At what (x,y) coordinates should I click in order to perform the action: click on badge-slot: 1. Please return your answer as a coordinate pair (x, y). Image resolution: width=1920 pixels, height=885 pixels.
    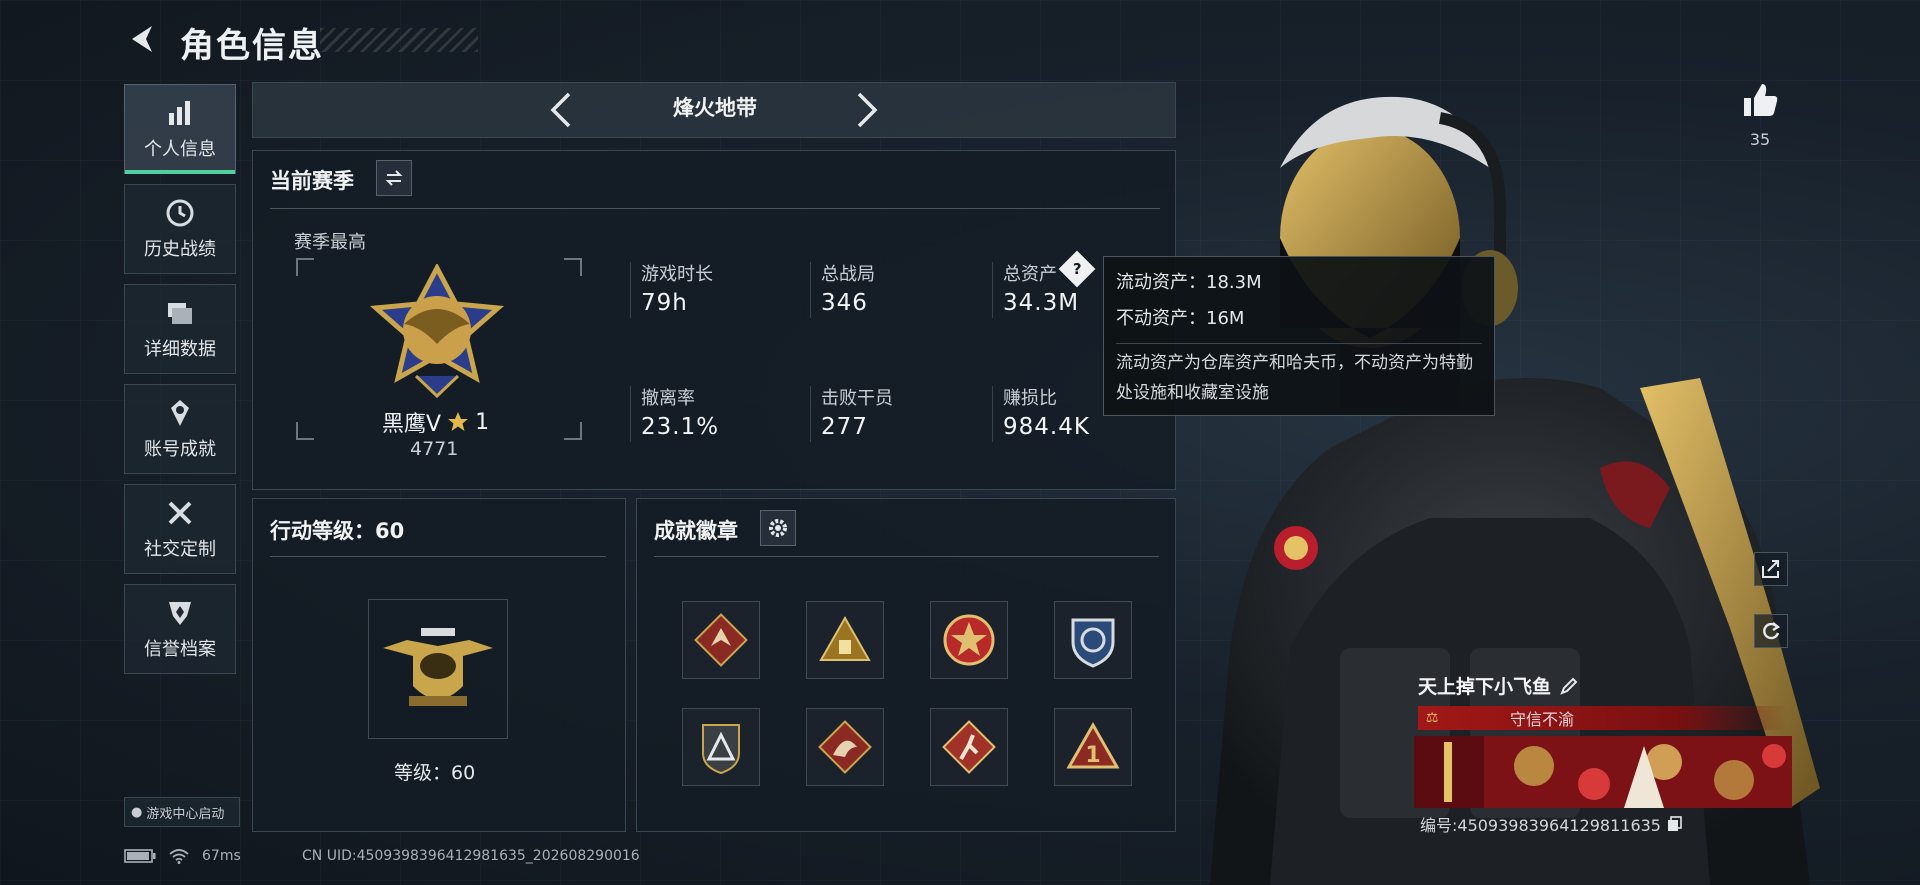
    Looking at the image, I should click on (1093, 747).